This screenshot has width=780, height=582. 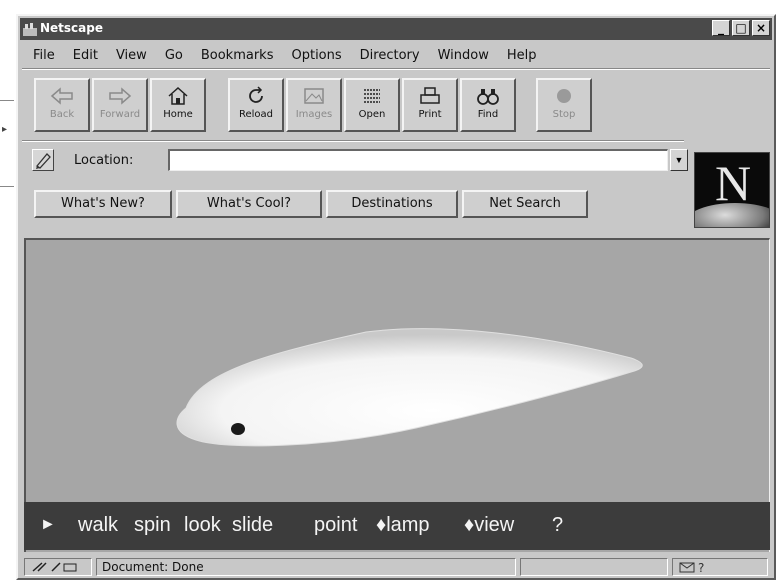 I want to click on netscape-app-icon, so click(x=30, y=29).